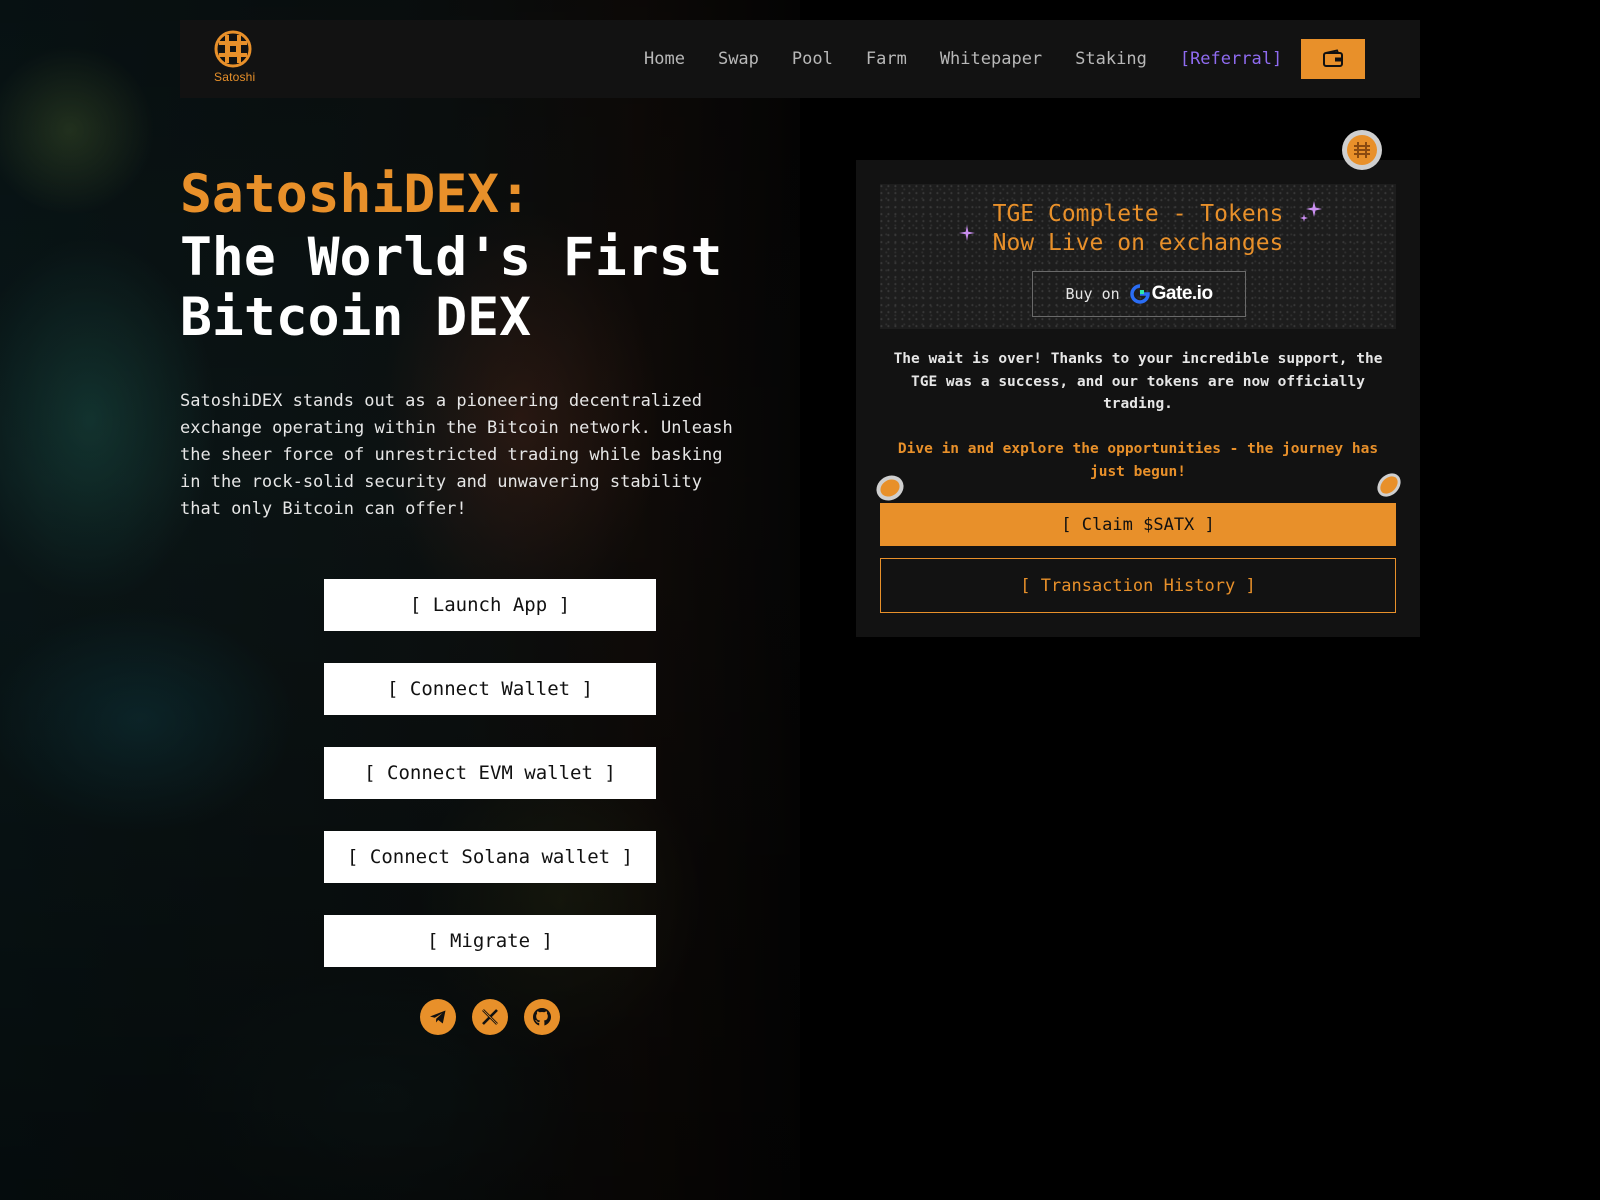 Image resolution: width=1600 pixels, height=1200 pixels. I want to click on gate-io-icon, so click(1139, 294).